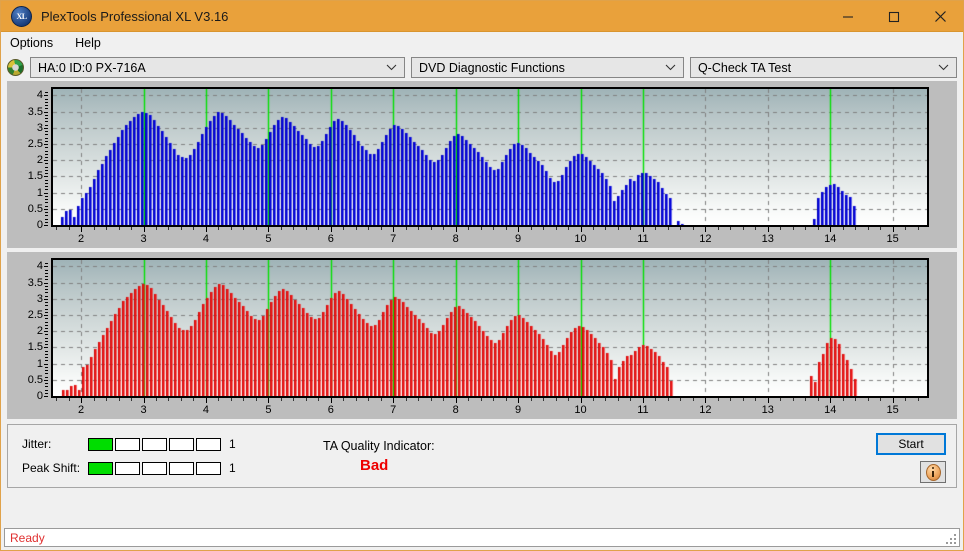  What do you see at coordinates (767, 239) in the screenshot?
I see `x-tick-label: 13` at bounding box center [767, 239].